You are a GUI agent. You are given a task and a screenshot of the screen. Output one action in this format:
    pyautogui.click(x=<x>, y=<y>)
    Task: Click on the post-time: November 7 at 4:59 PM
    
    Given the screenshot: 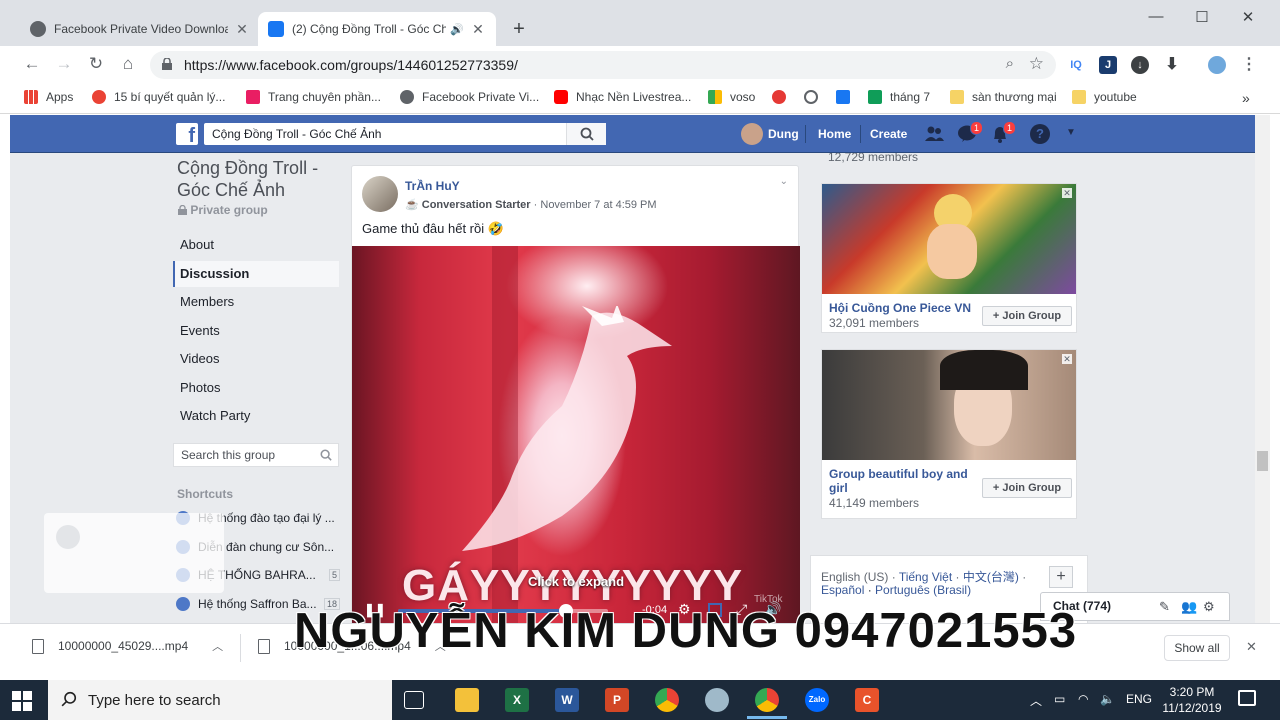 What is the action you would take?
    pyautogui.click(x=598, y=205)
    